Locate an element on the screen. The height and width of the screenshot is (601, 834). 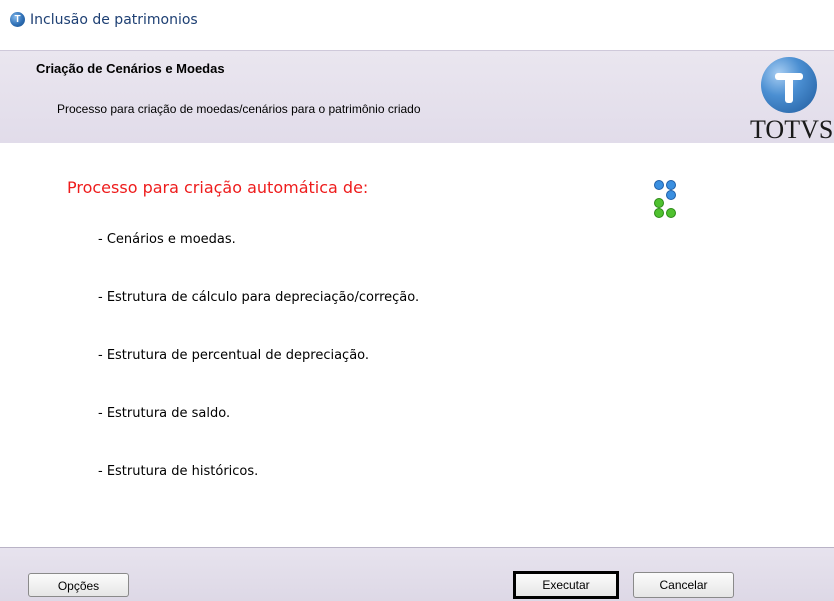
totvs-logo-text: TOTVS is located at coordinates (792, 129).